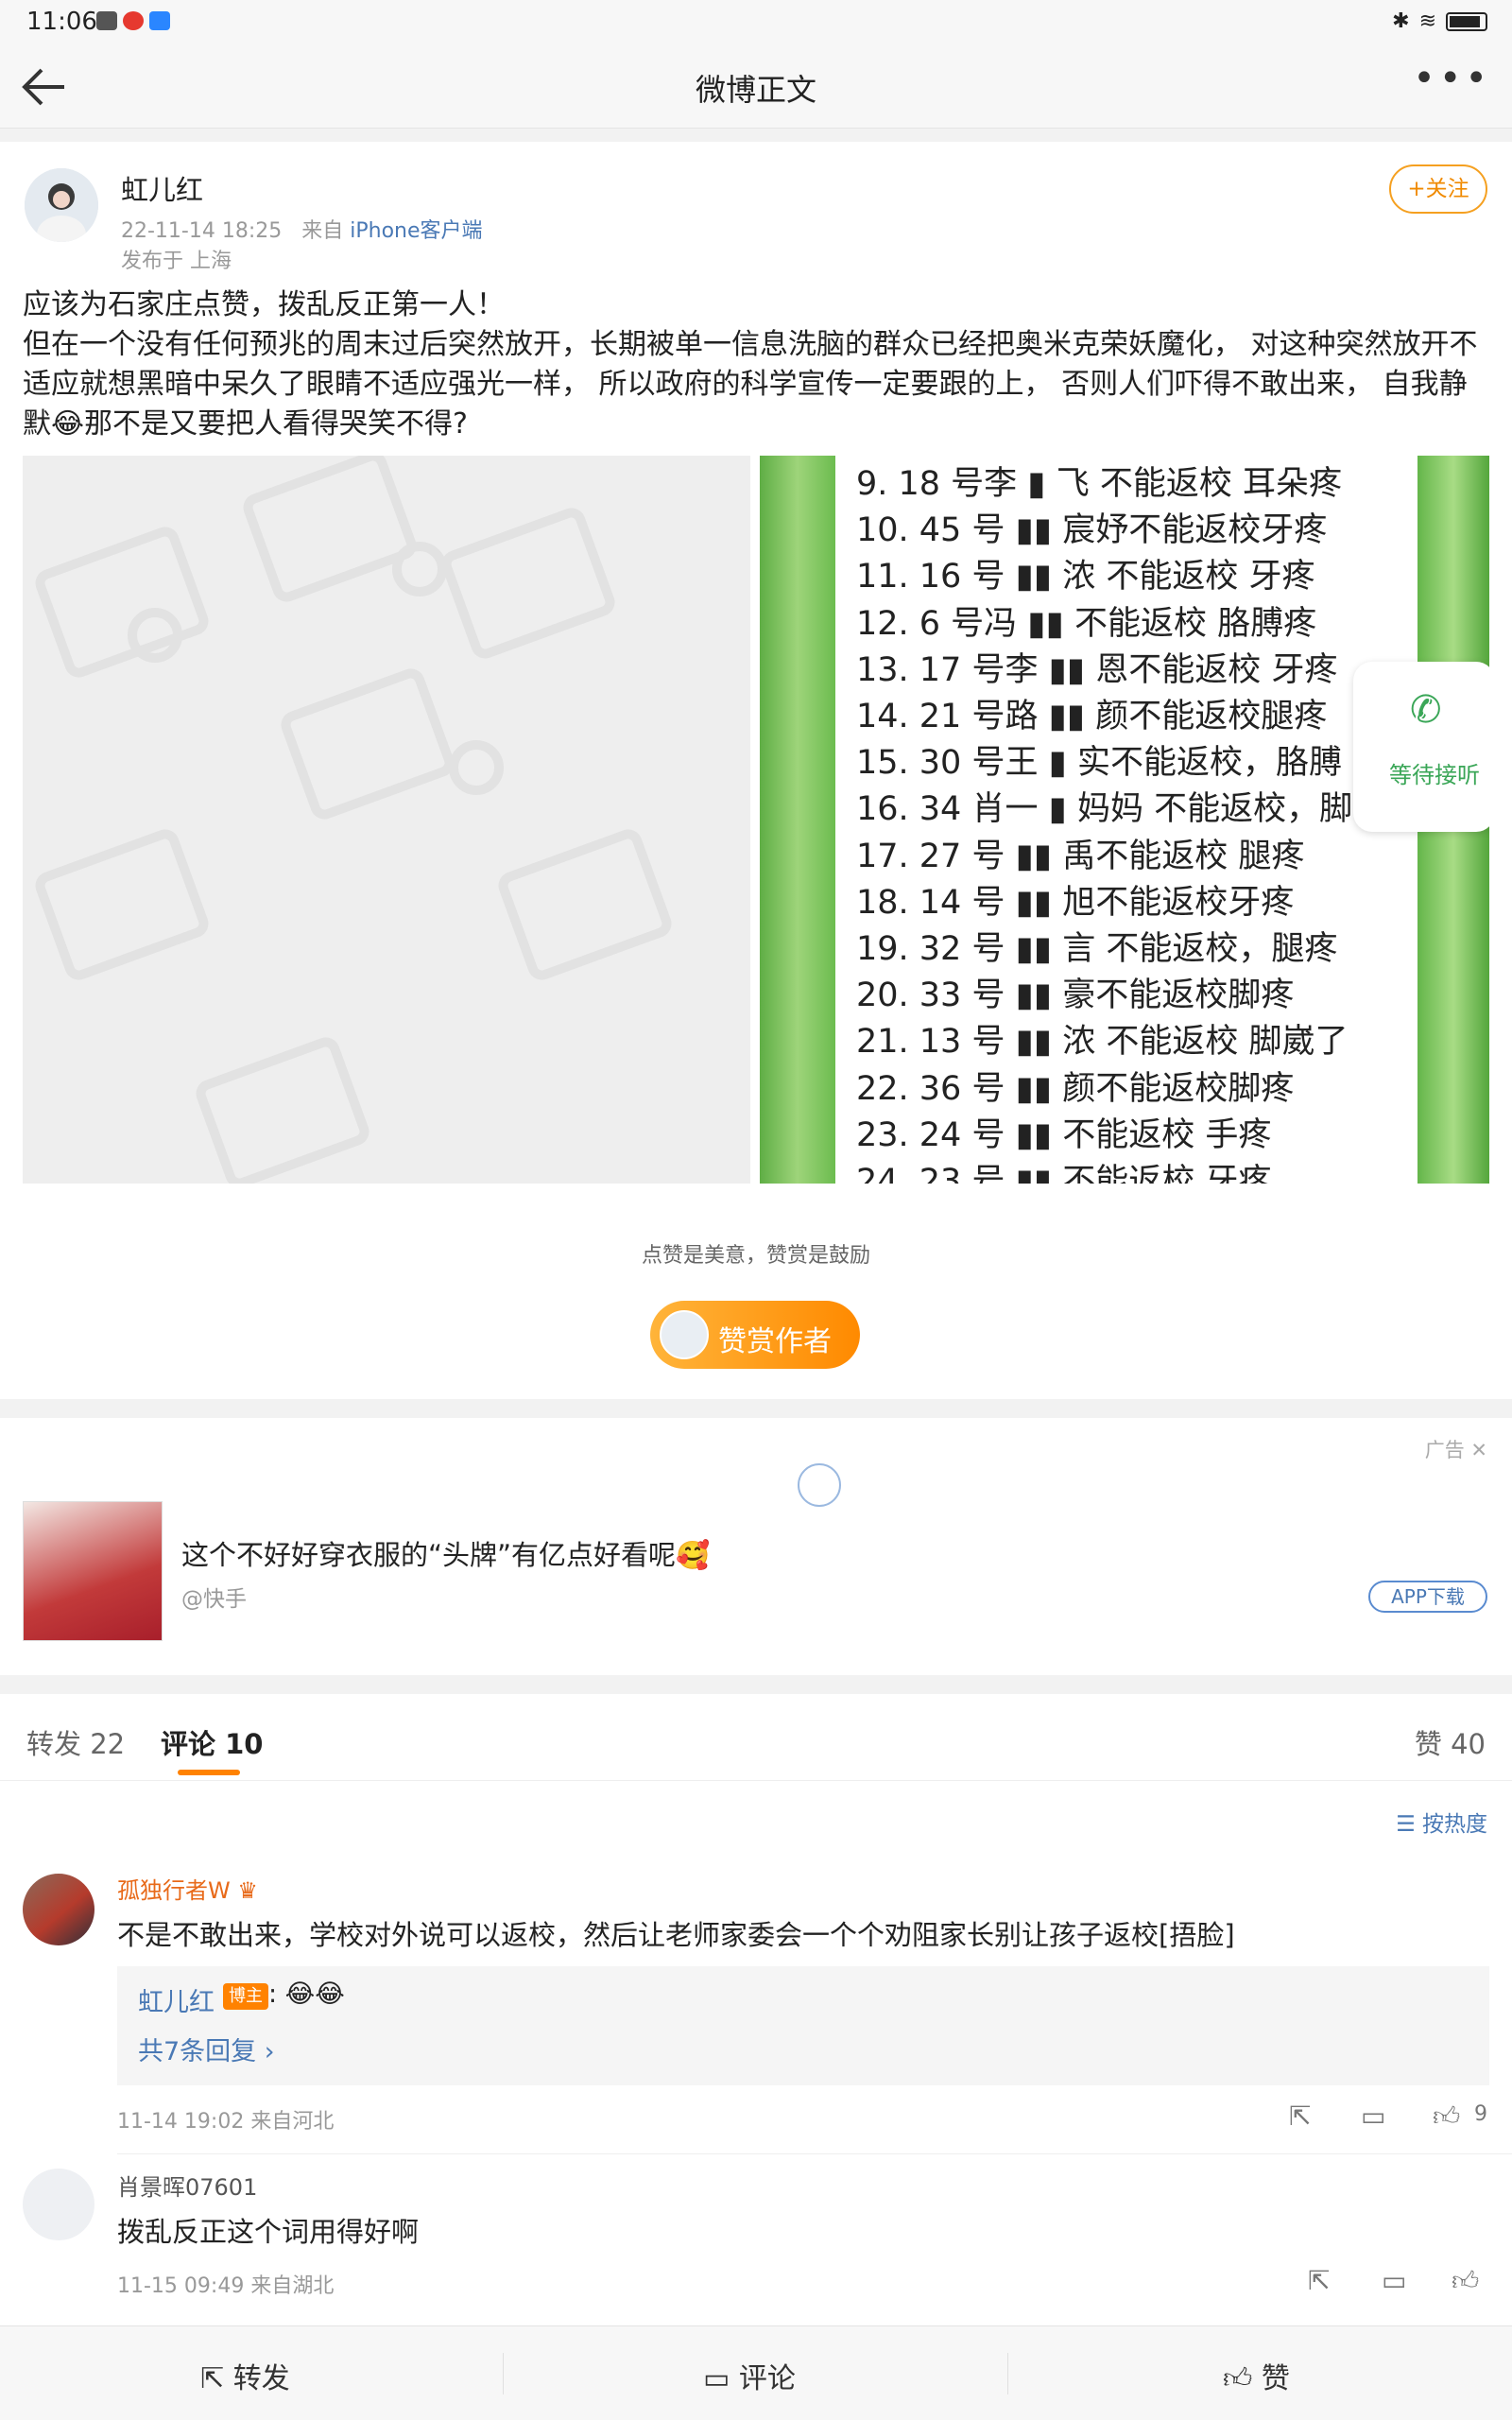 This screenshot has width=1512, height=2420. Describe the element at coordinates (1427, 21) in the screenshot. I see `wifi-icon: ≋` at that location.